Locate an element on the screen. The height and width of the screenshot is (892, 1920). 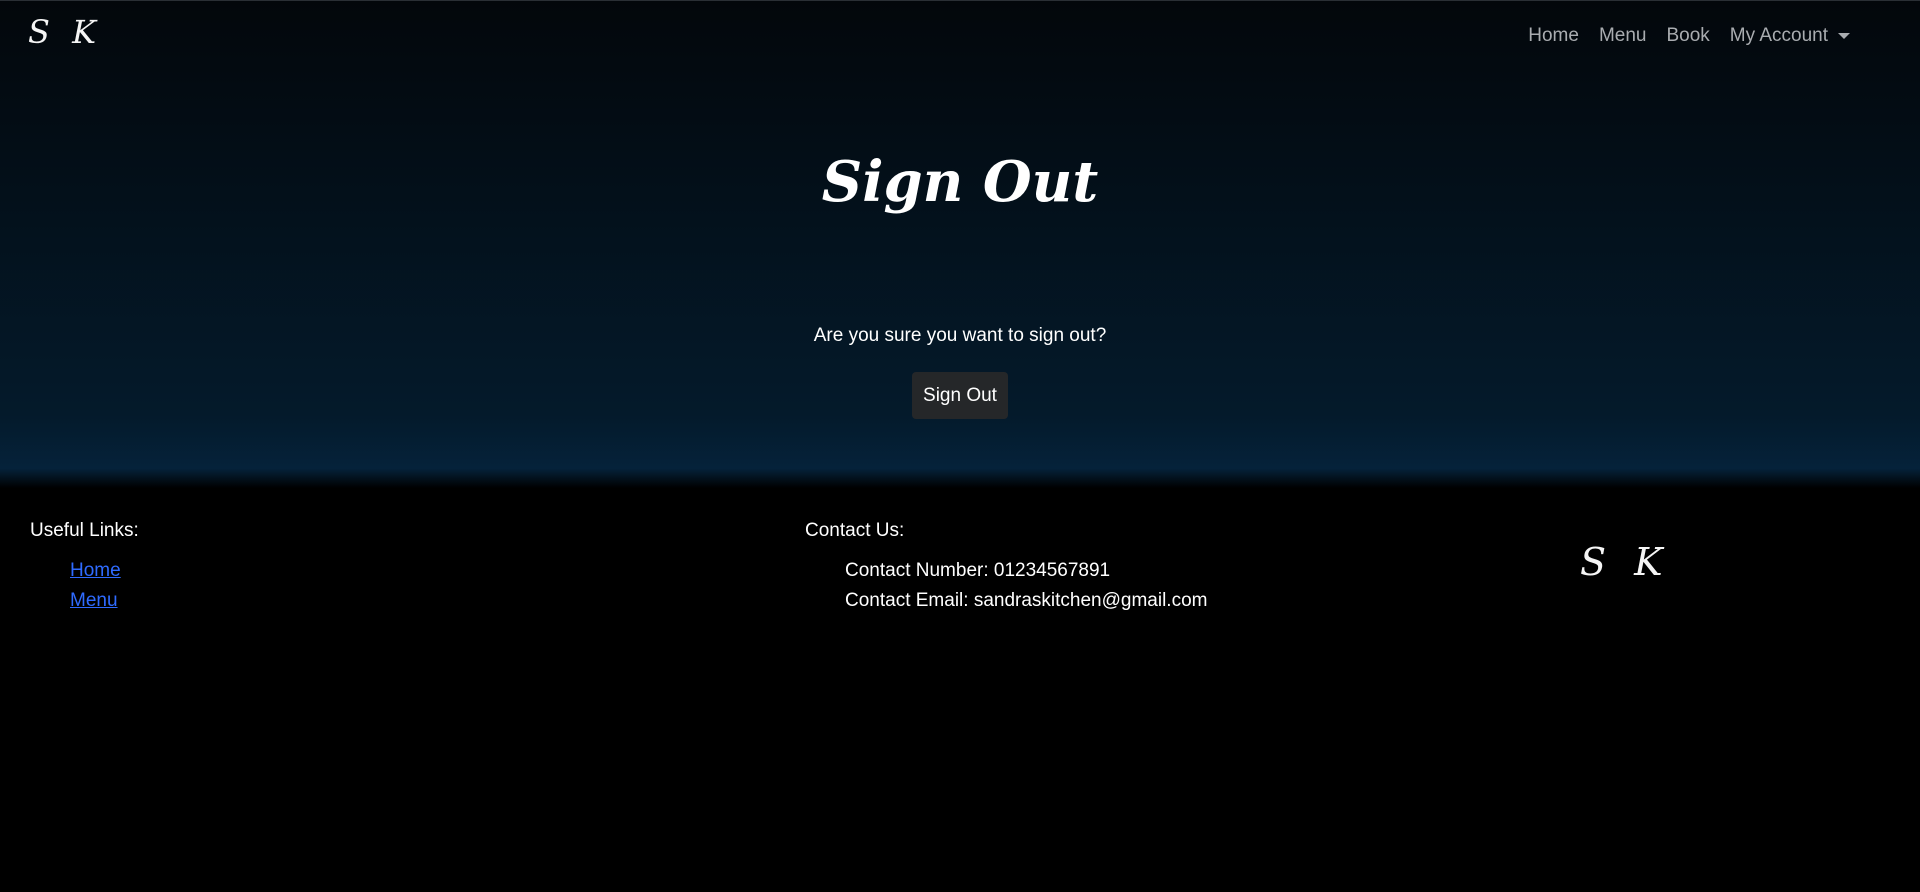
contact-number: Contact Number: 01234567891 is located at coordinates (978, 570).